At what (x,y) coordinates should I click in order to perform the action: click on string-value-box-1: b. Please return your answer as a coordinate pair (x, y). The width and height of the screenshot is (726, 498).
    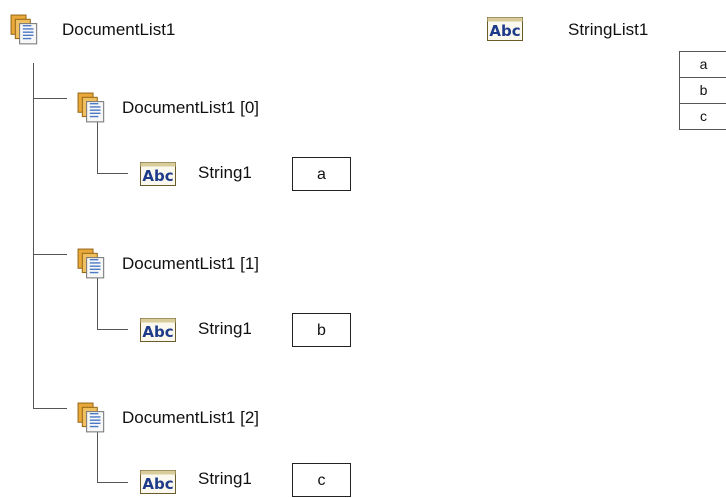
    Looking at the image, I should click on (321, 330).